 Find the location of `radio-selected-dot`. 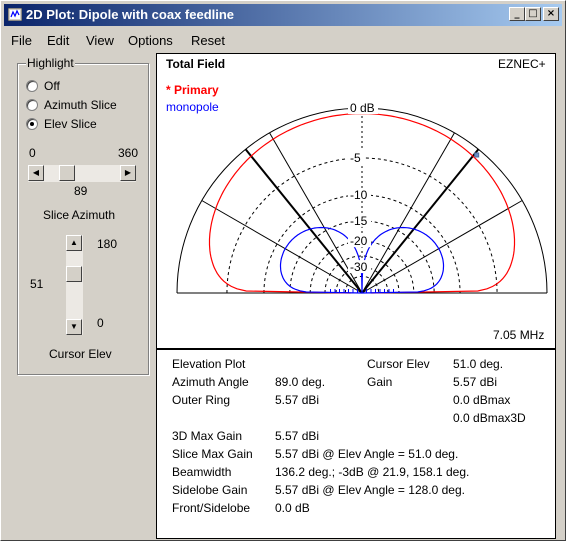

radio-selected-dot is located at coordinates (32, 124).